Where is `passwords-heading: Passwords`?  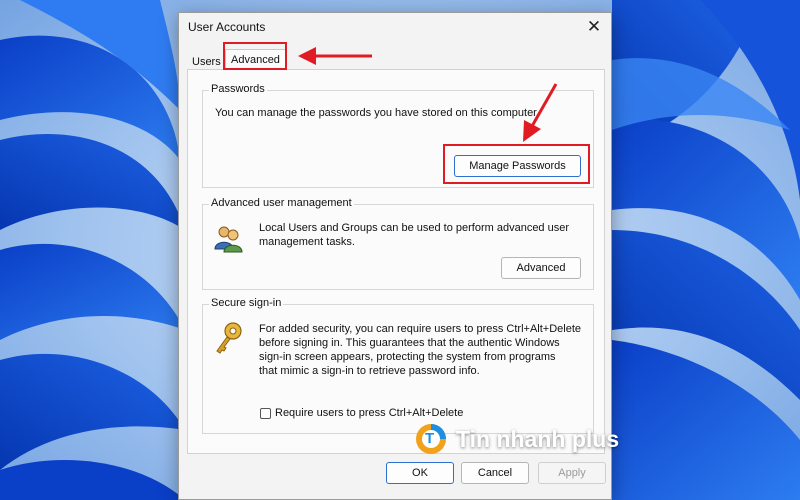
passwords-heading: Passwords is located at coordinates (238, 89).